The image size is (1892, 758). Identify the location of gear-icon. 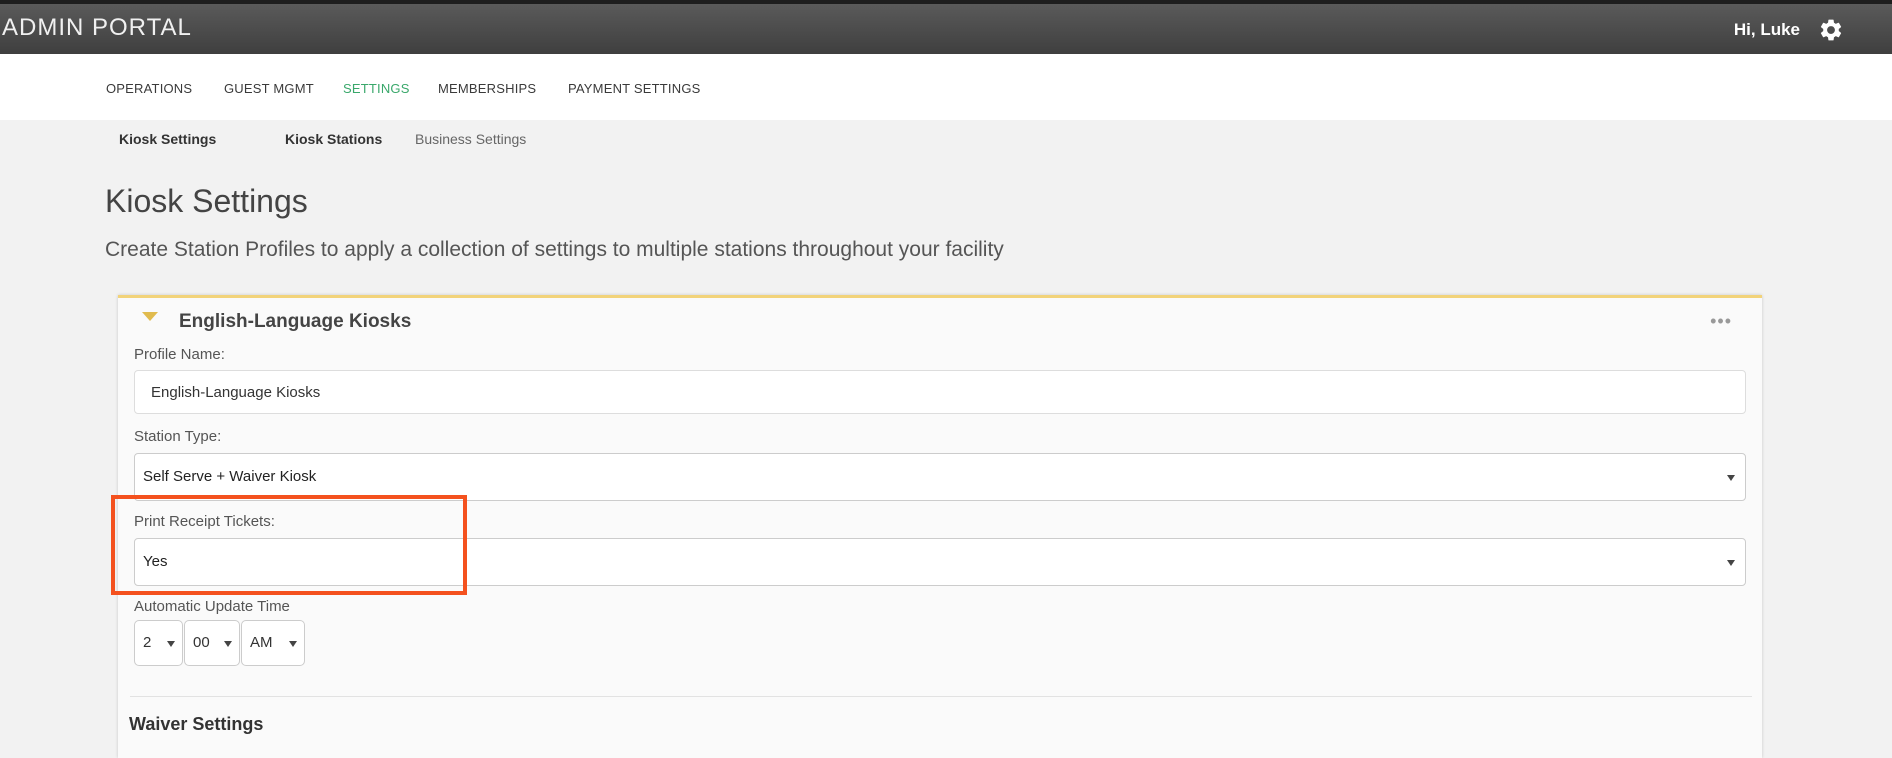
(1831, 30).